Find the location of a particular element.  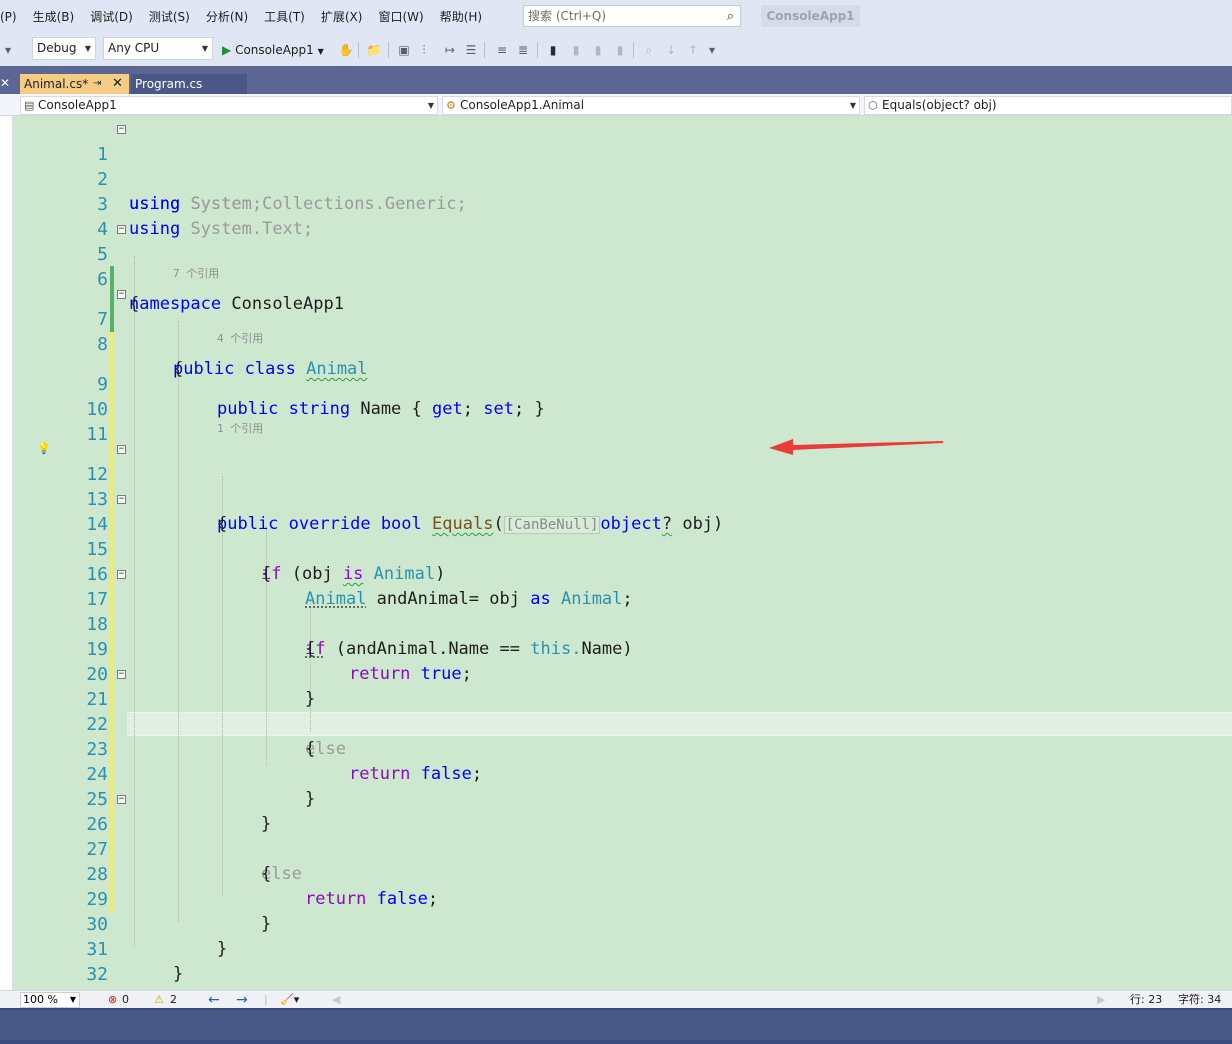

menu-debug: 调试(D) is located at coordinates (111, 17).